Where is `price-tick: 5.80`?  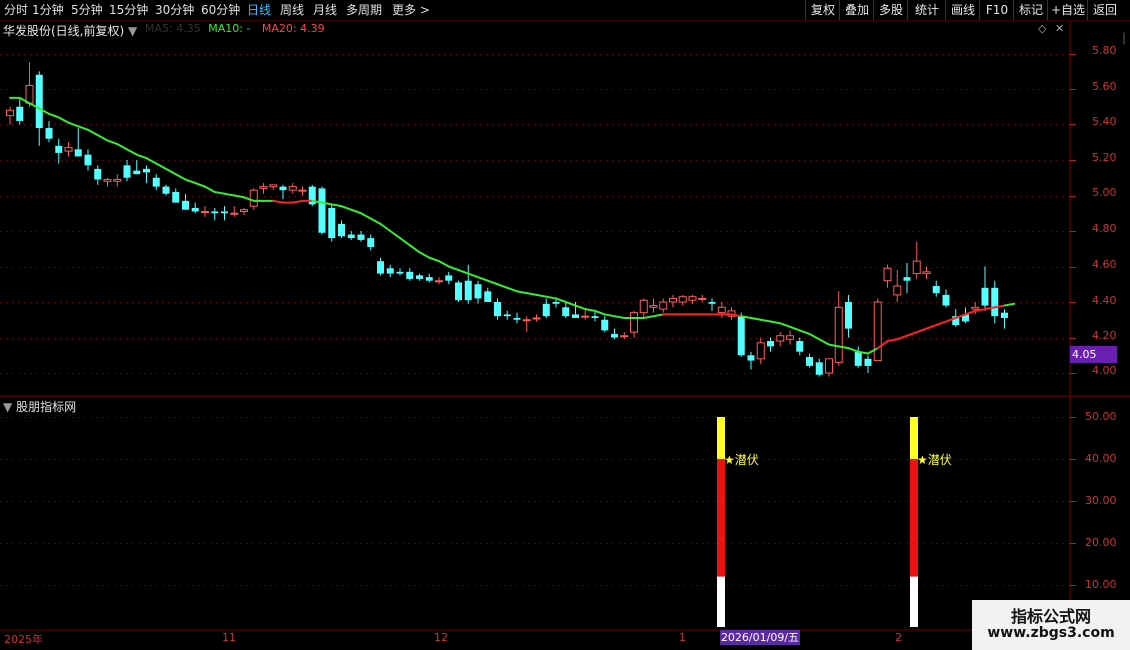 price-tick: 5.80 is located at coordinates (1104, 50).